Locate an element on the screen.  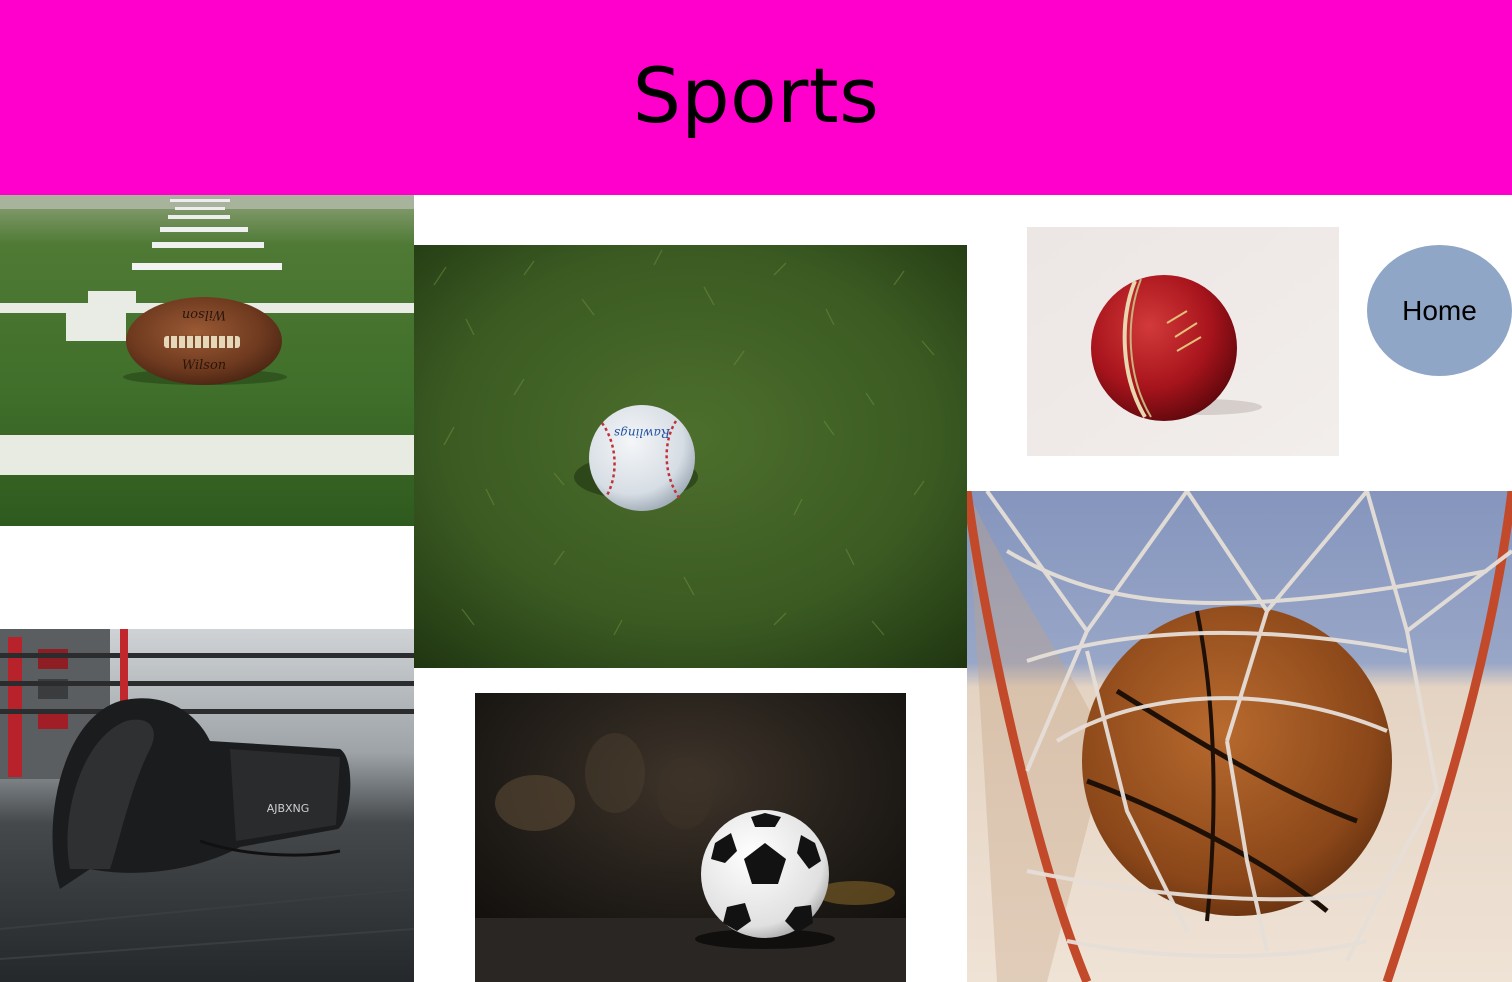
cricket-ball-photo is located at coordinates (1183, 341).